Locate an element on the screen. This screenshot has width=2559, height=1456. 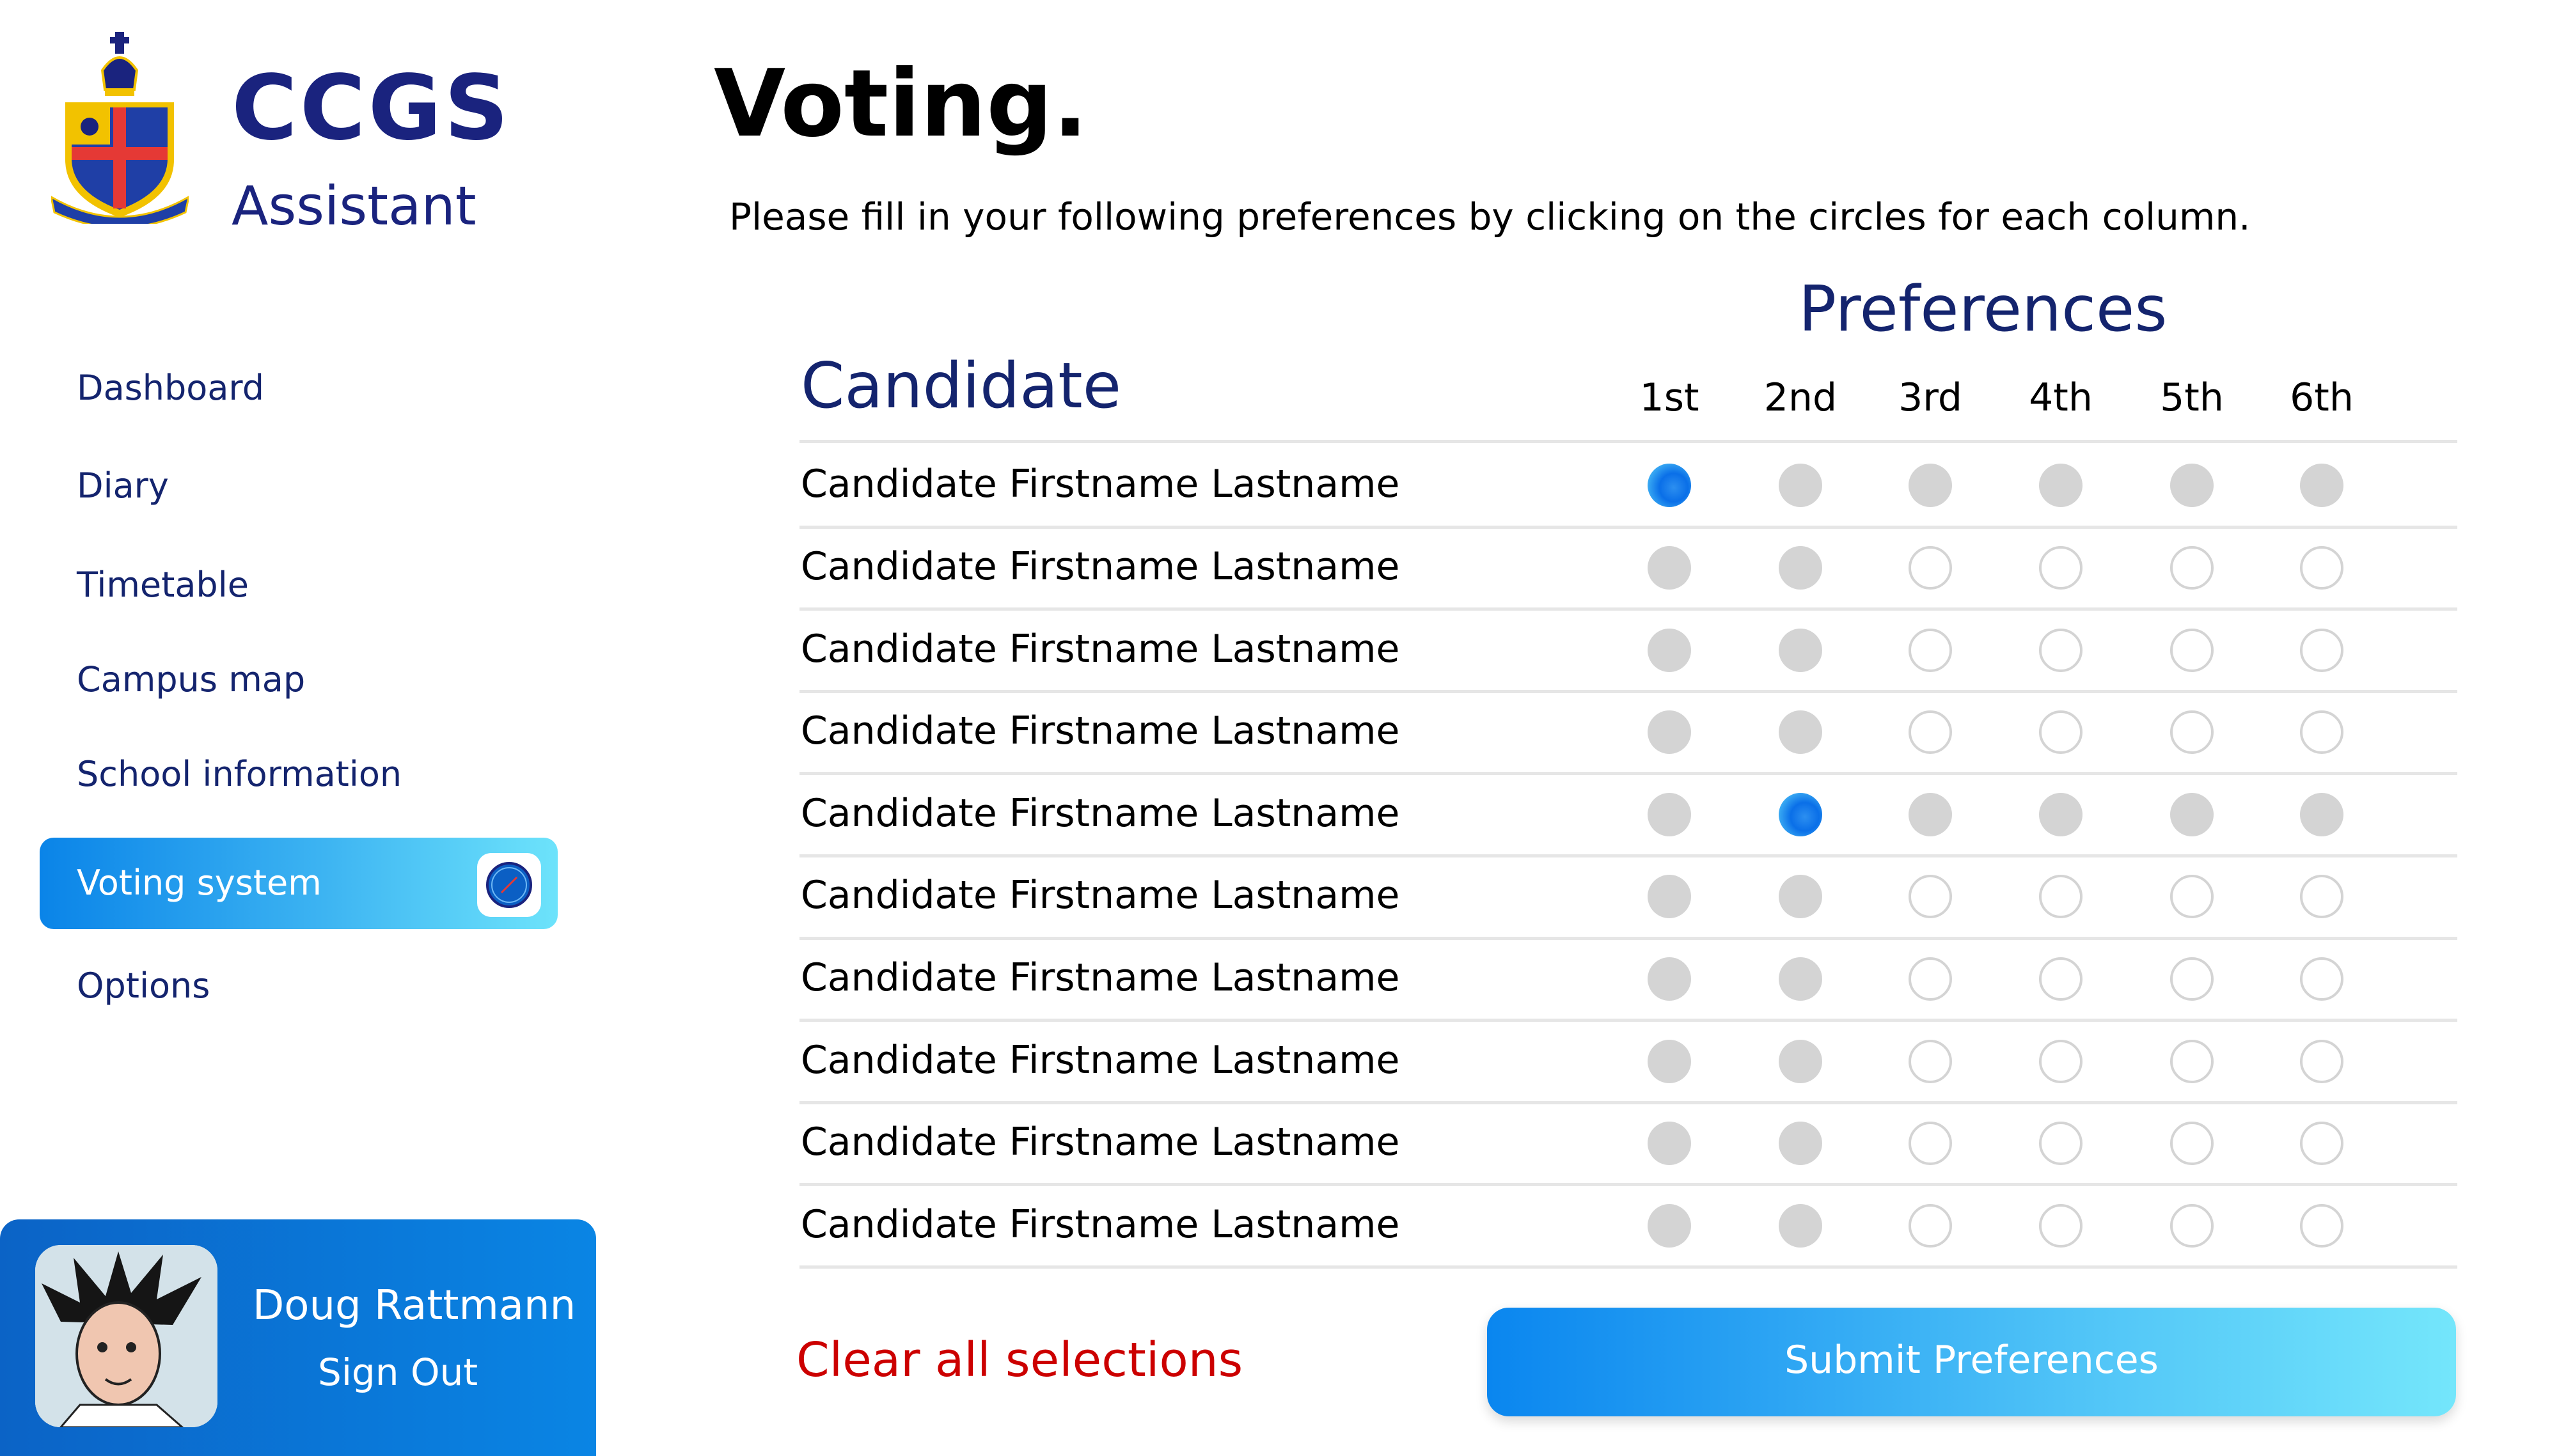
submit-preferences-button: Submit Preferences is located at coordinates (1971, 1362).